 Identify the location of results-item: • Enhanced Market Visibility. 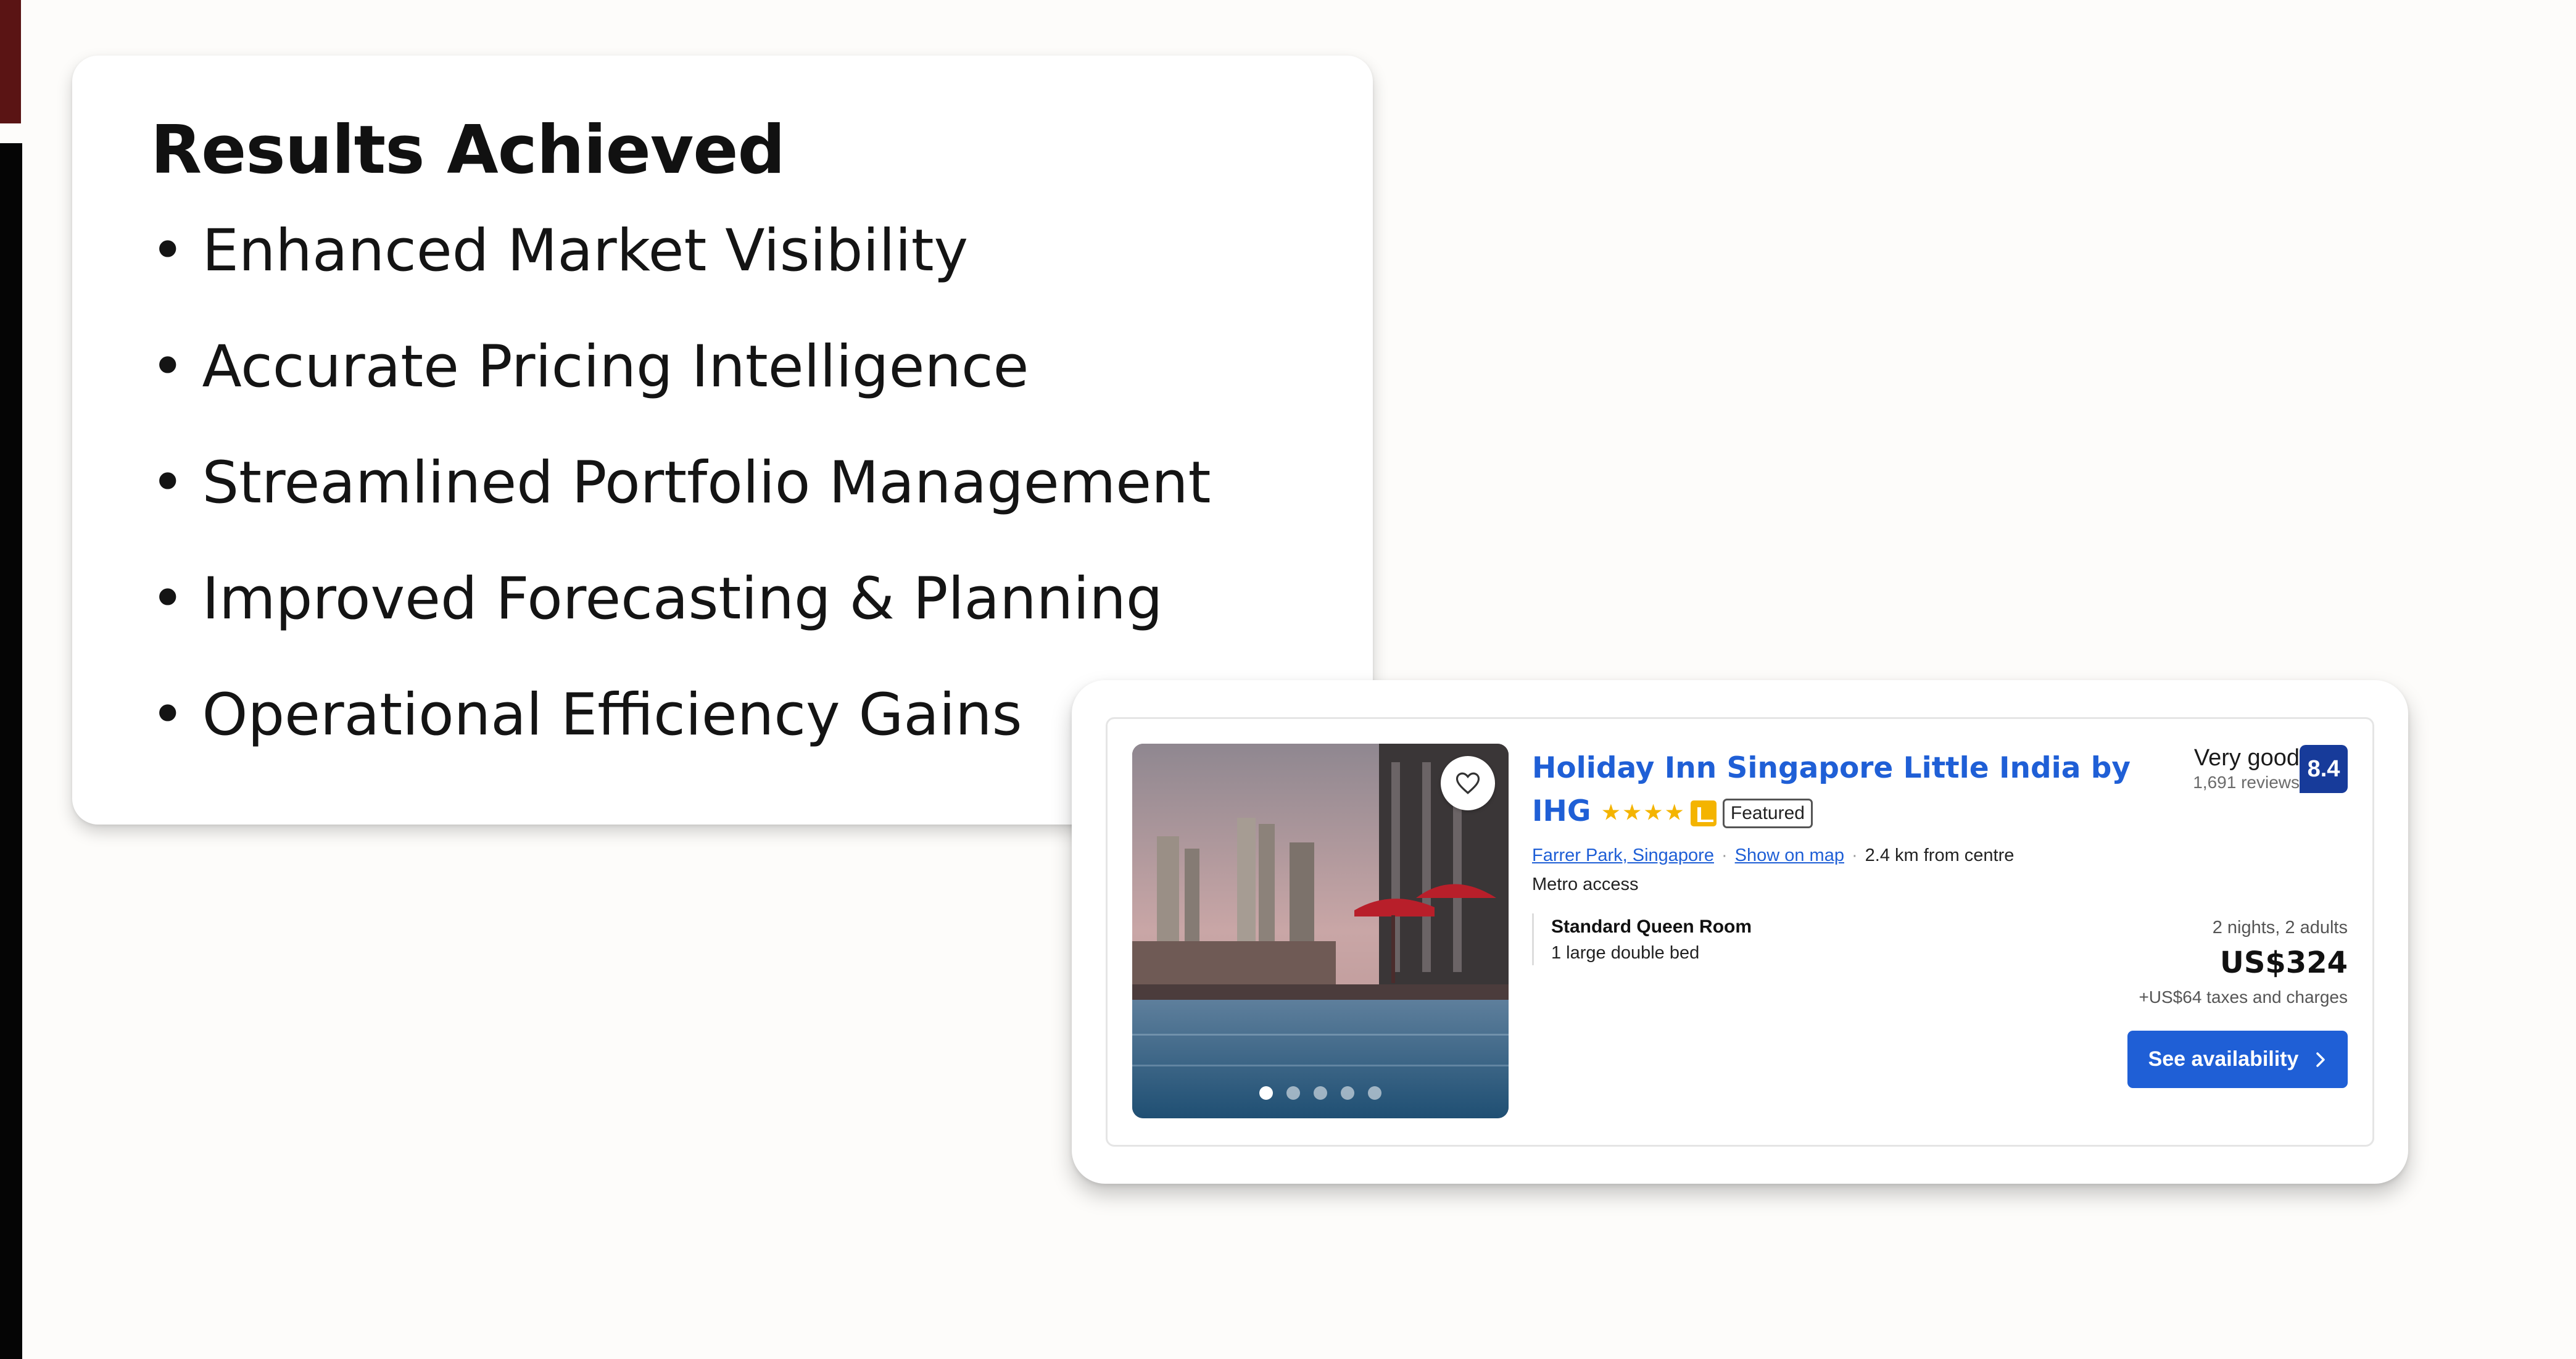
(681, 280).